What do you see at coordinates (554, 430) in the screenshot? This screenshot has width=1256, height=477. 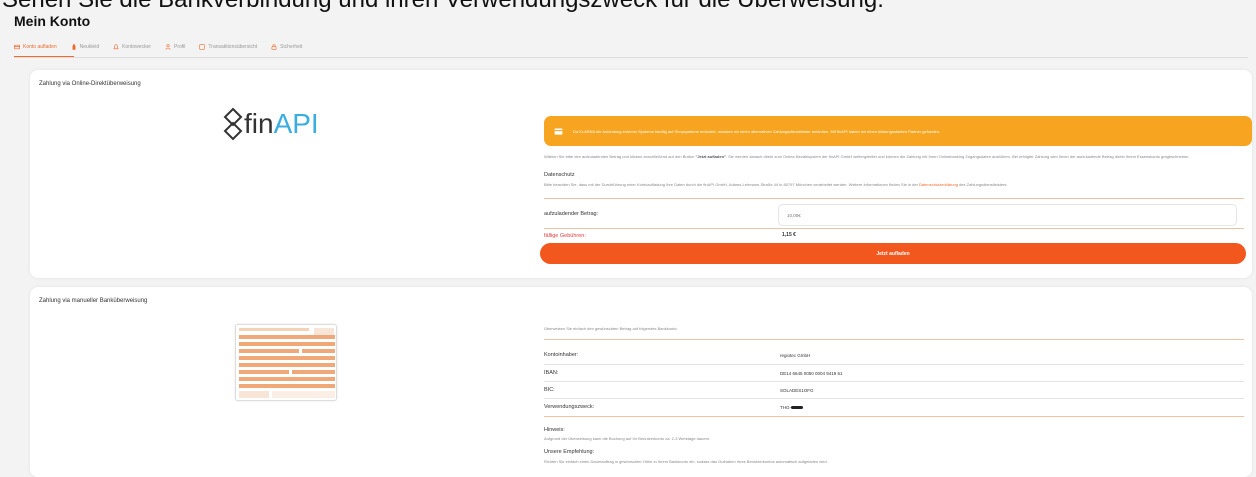 I see `hint-heading: Hinweis:` at bounding box center [554, 430].